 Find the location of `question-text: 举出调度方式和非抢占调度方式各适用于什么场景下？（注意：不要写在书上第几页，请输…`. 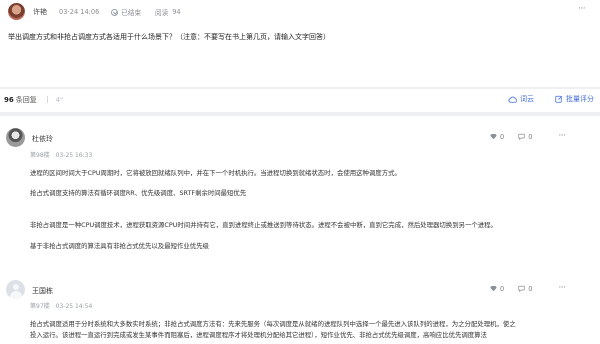

question-text: 举出调度方式和非抢占调度方式各适用于什么场景下？（注意：不要写在书上第几页，请输… is located at coordinates (169, 37).